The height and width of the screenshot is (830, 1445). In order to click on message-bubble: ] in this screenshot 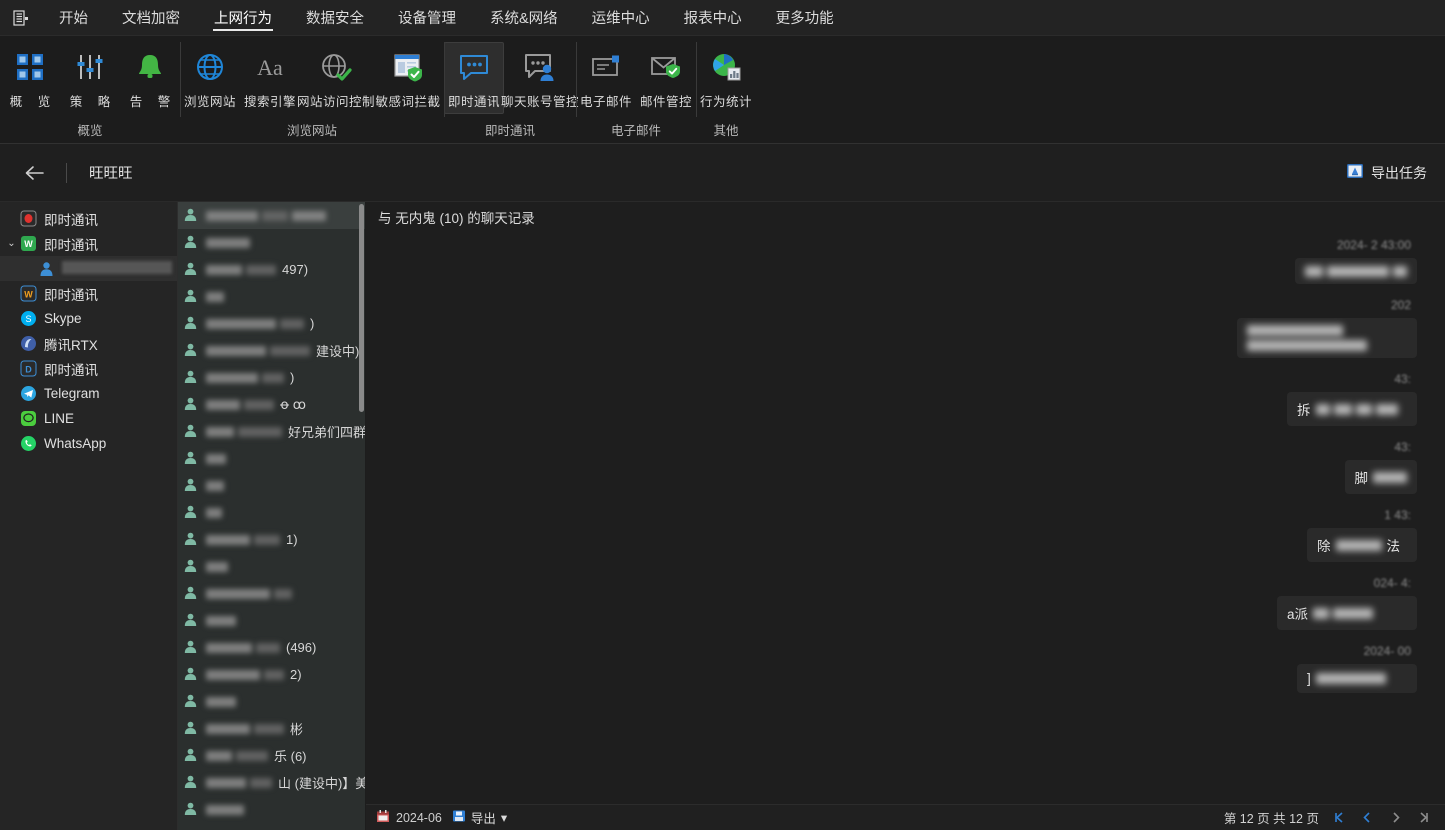, I will do `click(1357, 678)`.